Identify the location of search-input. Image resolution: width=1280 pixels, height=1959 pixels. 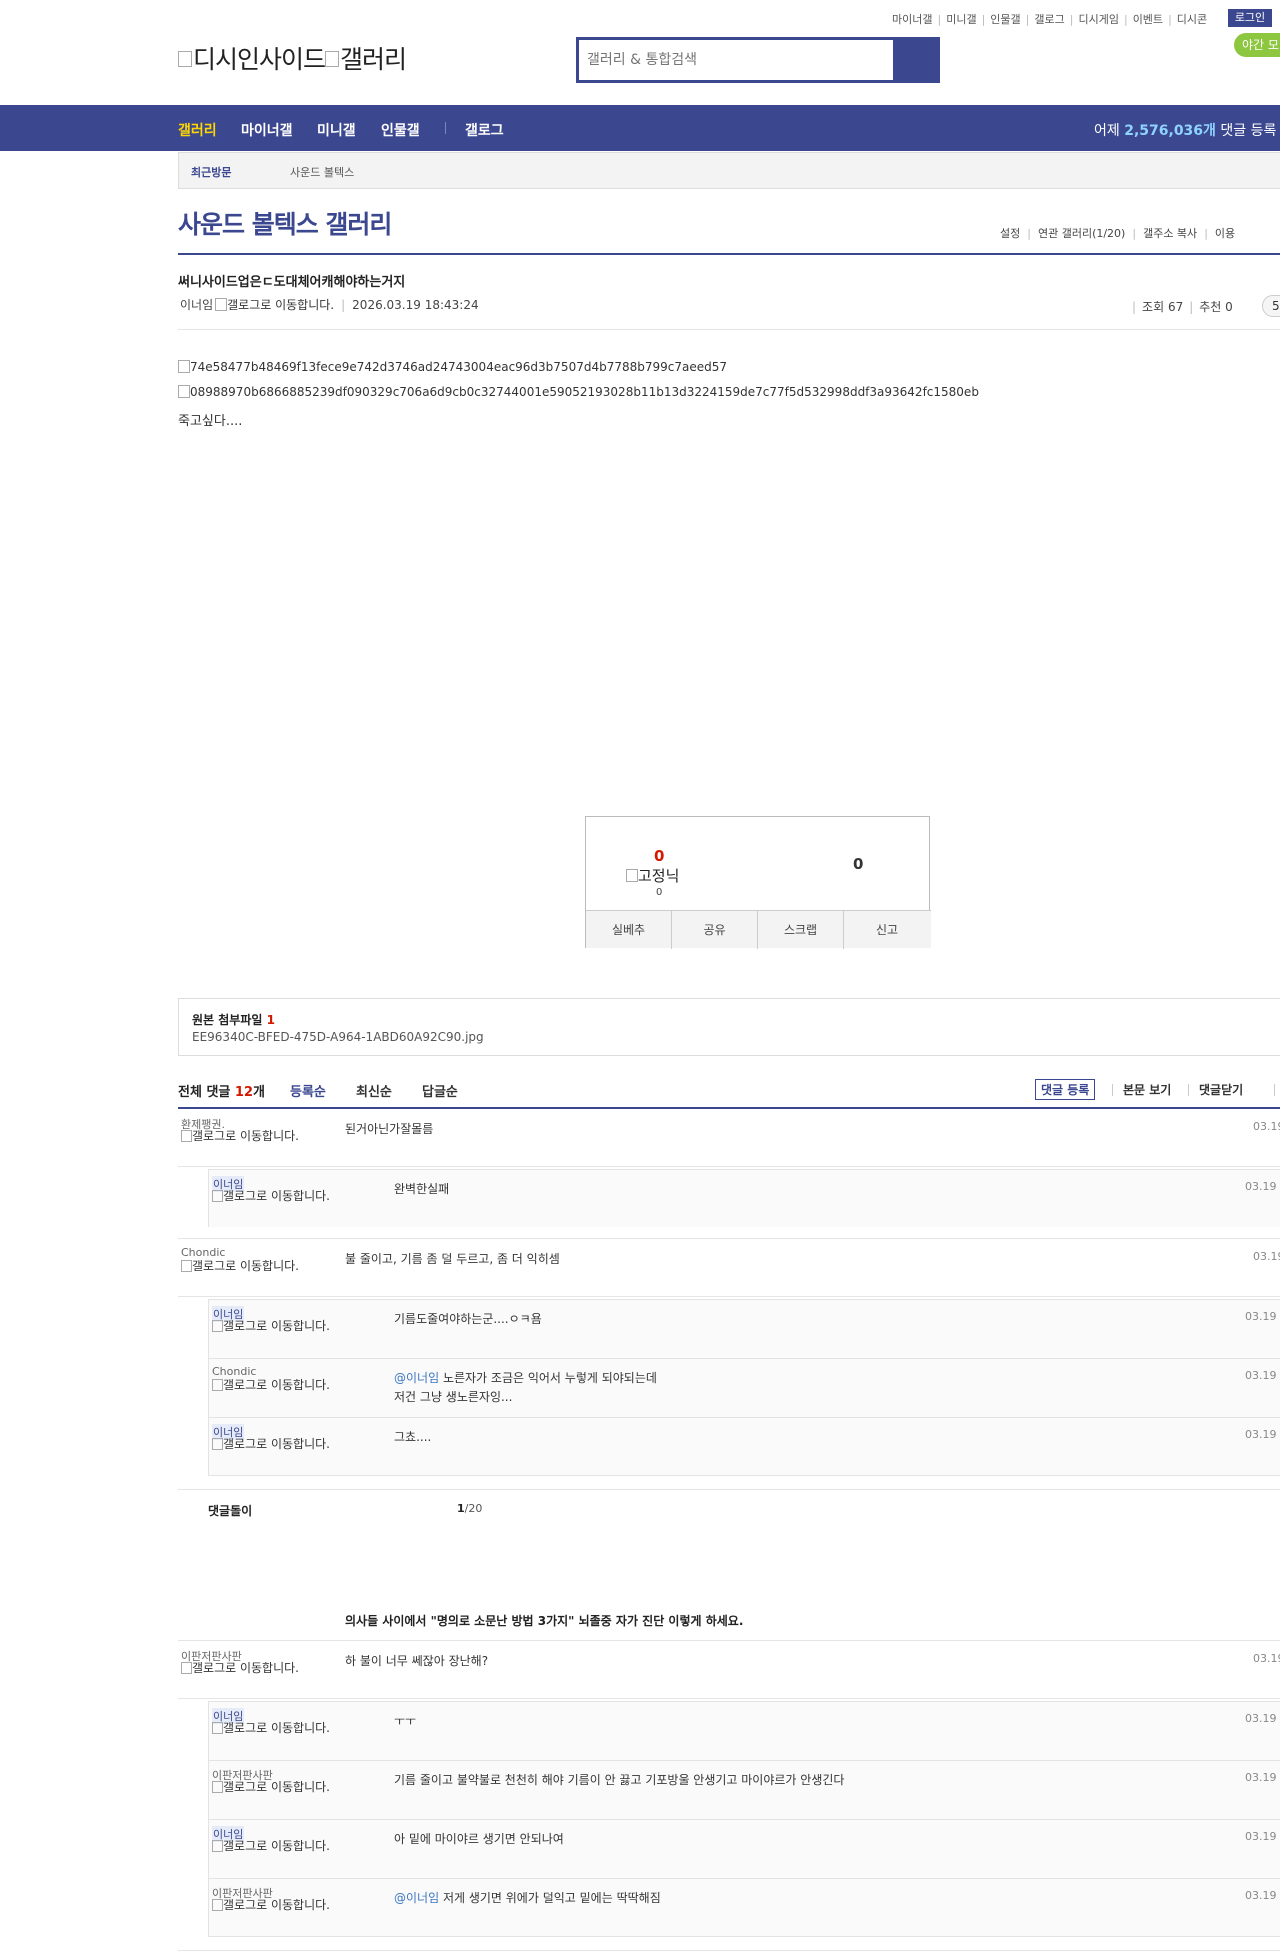
(732, 60).